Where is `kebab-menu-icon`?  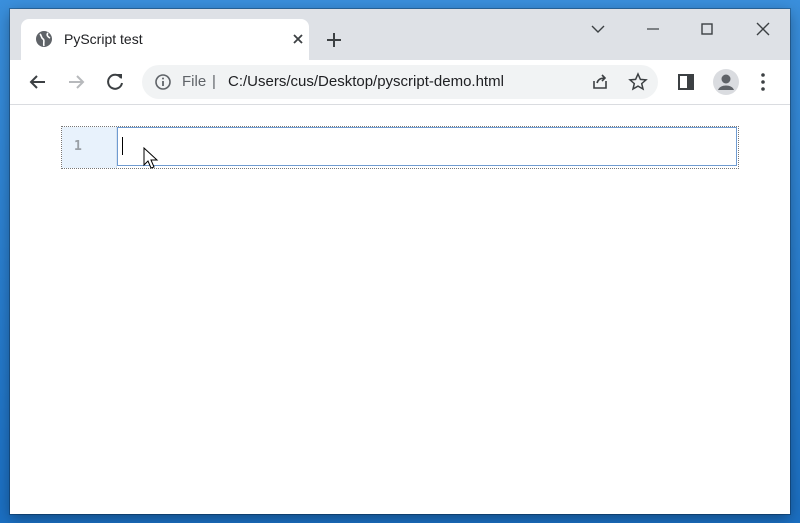 kebab-menu-icon is located at coordinates (763, 82).